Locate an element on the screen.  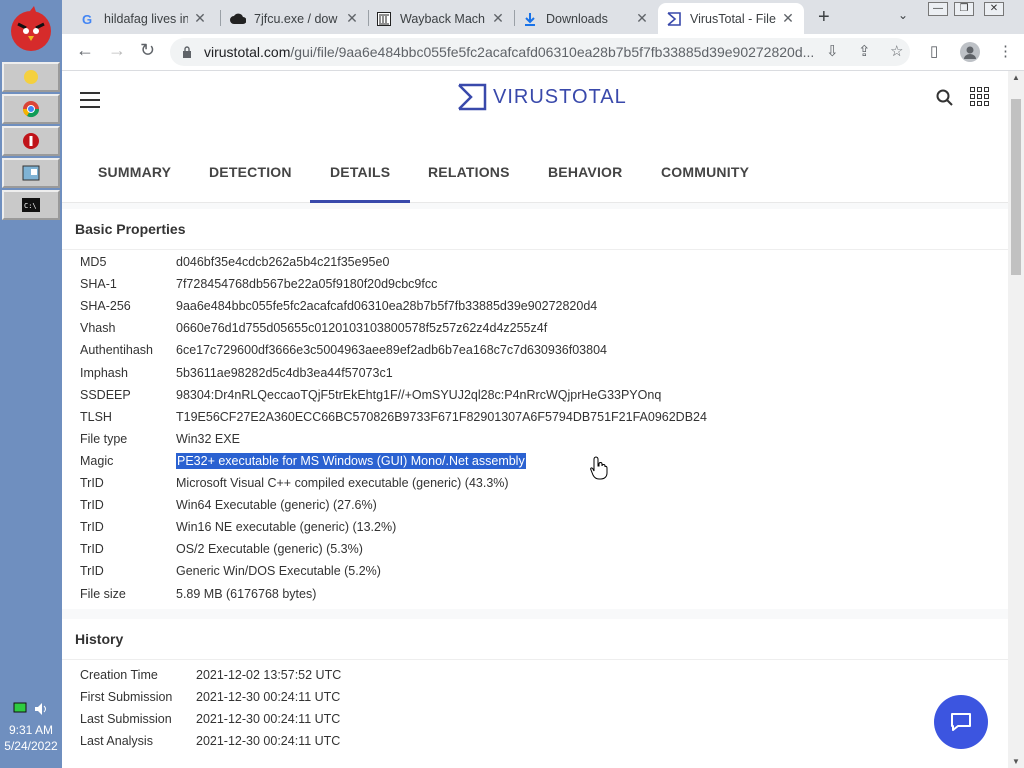
tab-community: COMMUNITY is located at coordinates (705, 175).